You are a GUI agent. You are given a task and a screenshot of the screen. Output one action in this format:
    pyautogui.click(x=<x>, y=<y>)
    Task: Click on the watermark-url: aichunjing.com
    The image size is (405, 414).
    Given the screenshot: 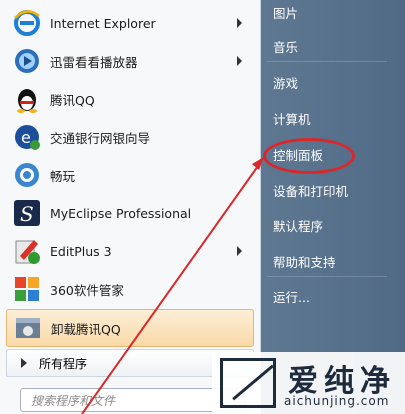 What is the action you would take?
    pyautogui.click(x=337, y=401)
    